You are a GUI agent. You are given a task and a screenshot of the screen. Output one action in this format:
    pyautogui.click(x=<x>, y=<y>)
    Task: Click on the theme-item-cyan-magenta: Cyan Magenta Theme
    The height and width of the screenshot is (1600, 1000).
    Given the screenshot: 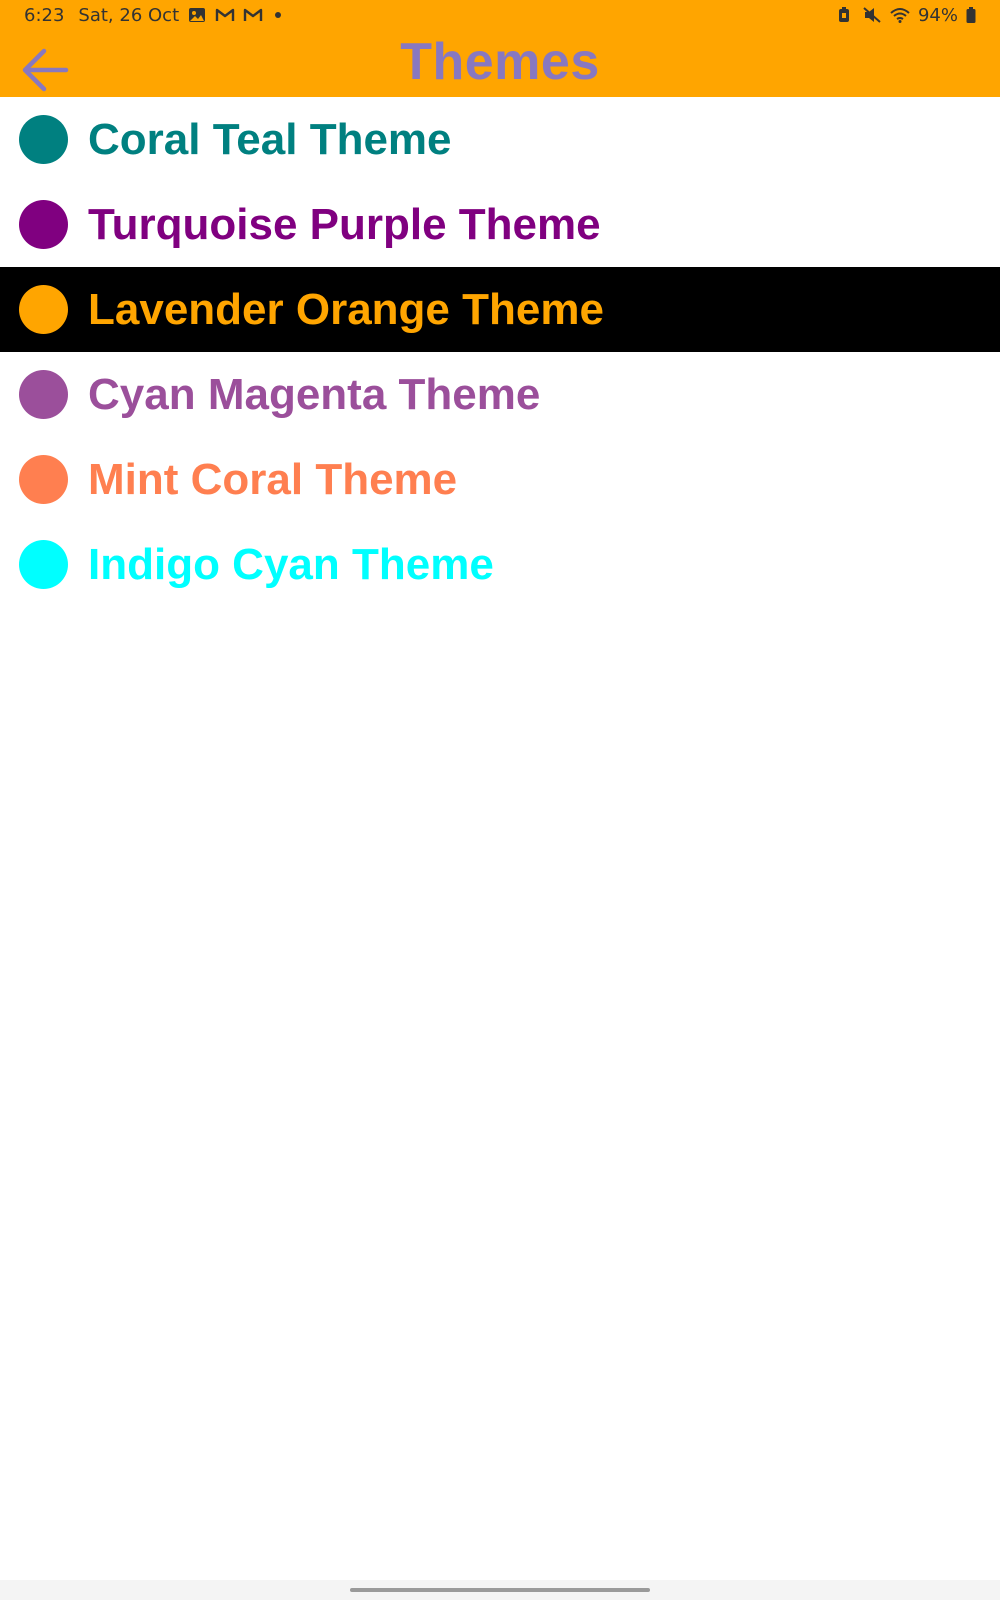 What is the action you would take?
    pyautogui.click(x=500, y=394)
    